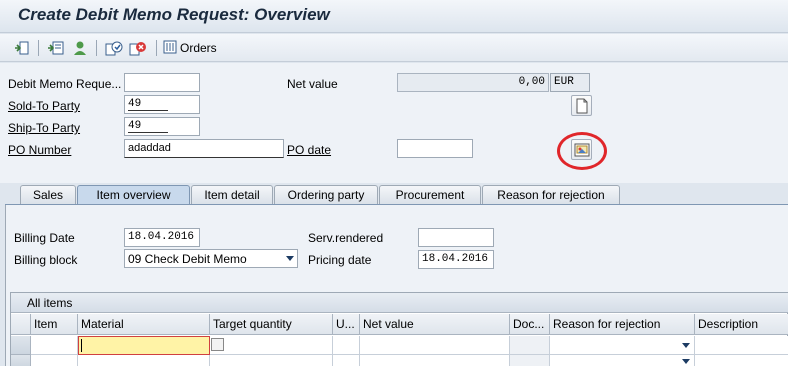 This screenshot has height=366, width=788. Describe the element at coordinates (174, 14) in the screenshot. I see `page-title: Create Debit Memo Request: Overview` at that location.